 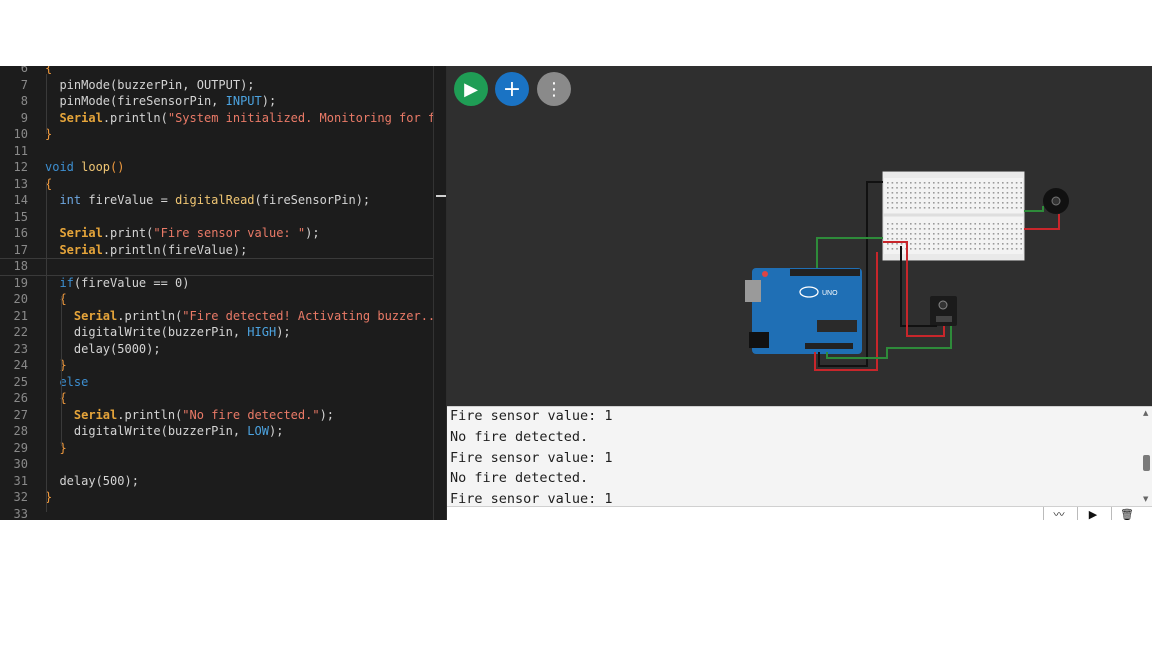 What do you see at coordinates (269, 101) in the screenshot?
I see `code-token: );` at bounding box center [269, 101].